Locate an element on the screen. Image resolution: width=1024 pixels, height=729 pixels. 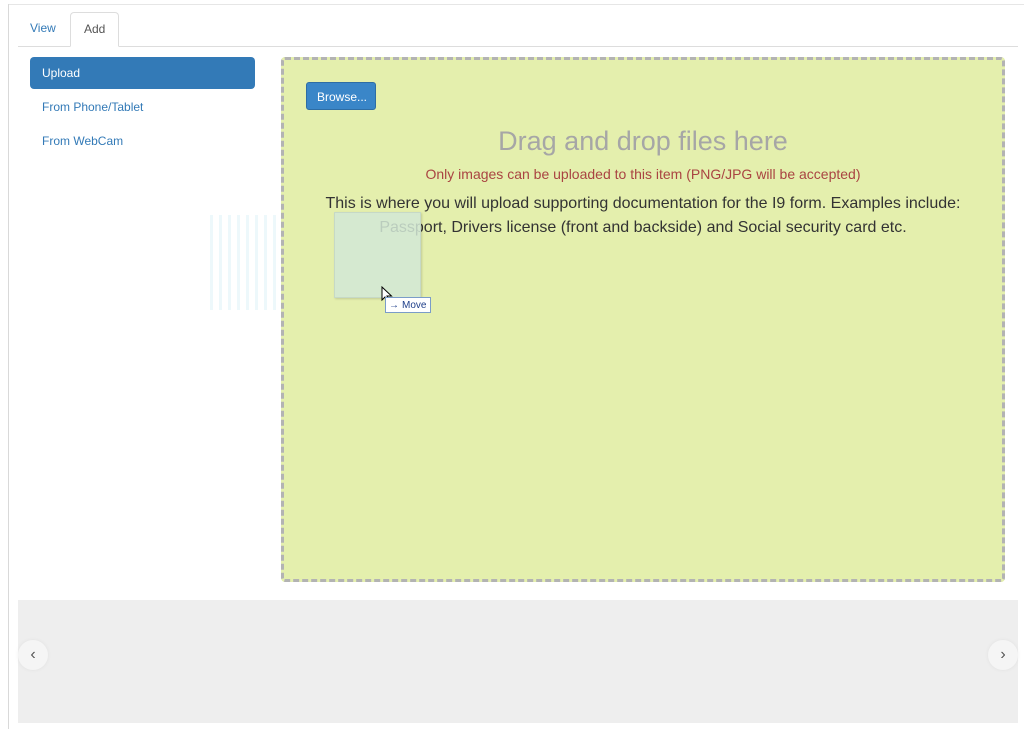
chevron-left-icon: ‹ is located at coordinates (33, 654).